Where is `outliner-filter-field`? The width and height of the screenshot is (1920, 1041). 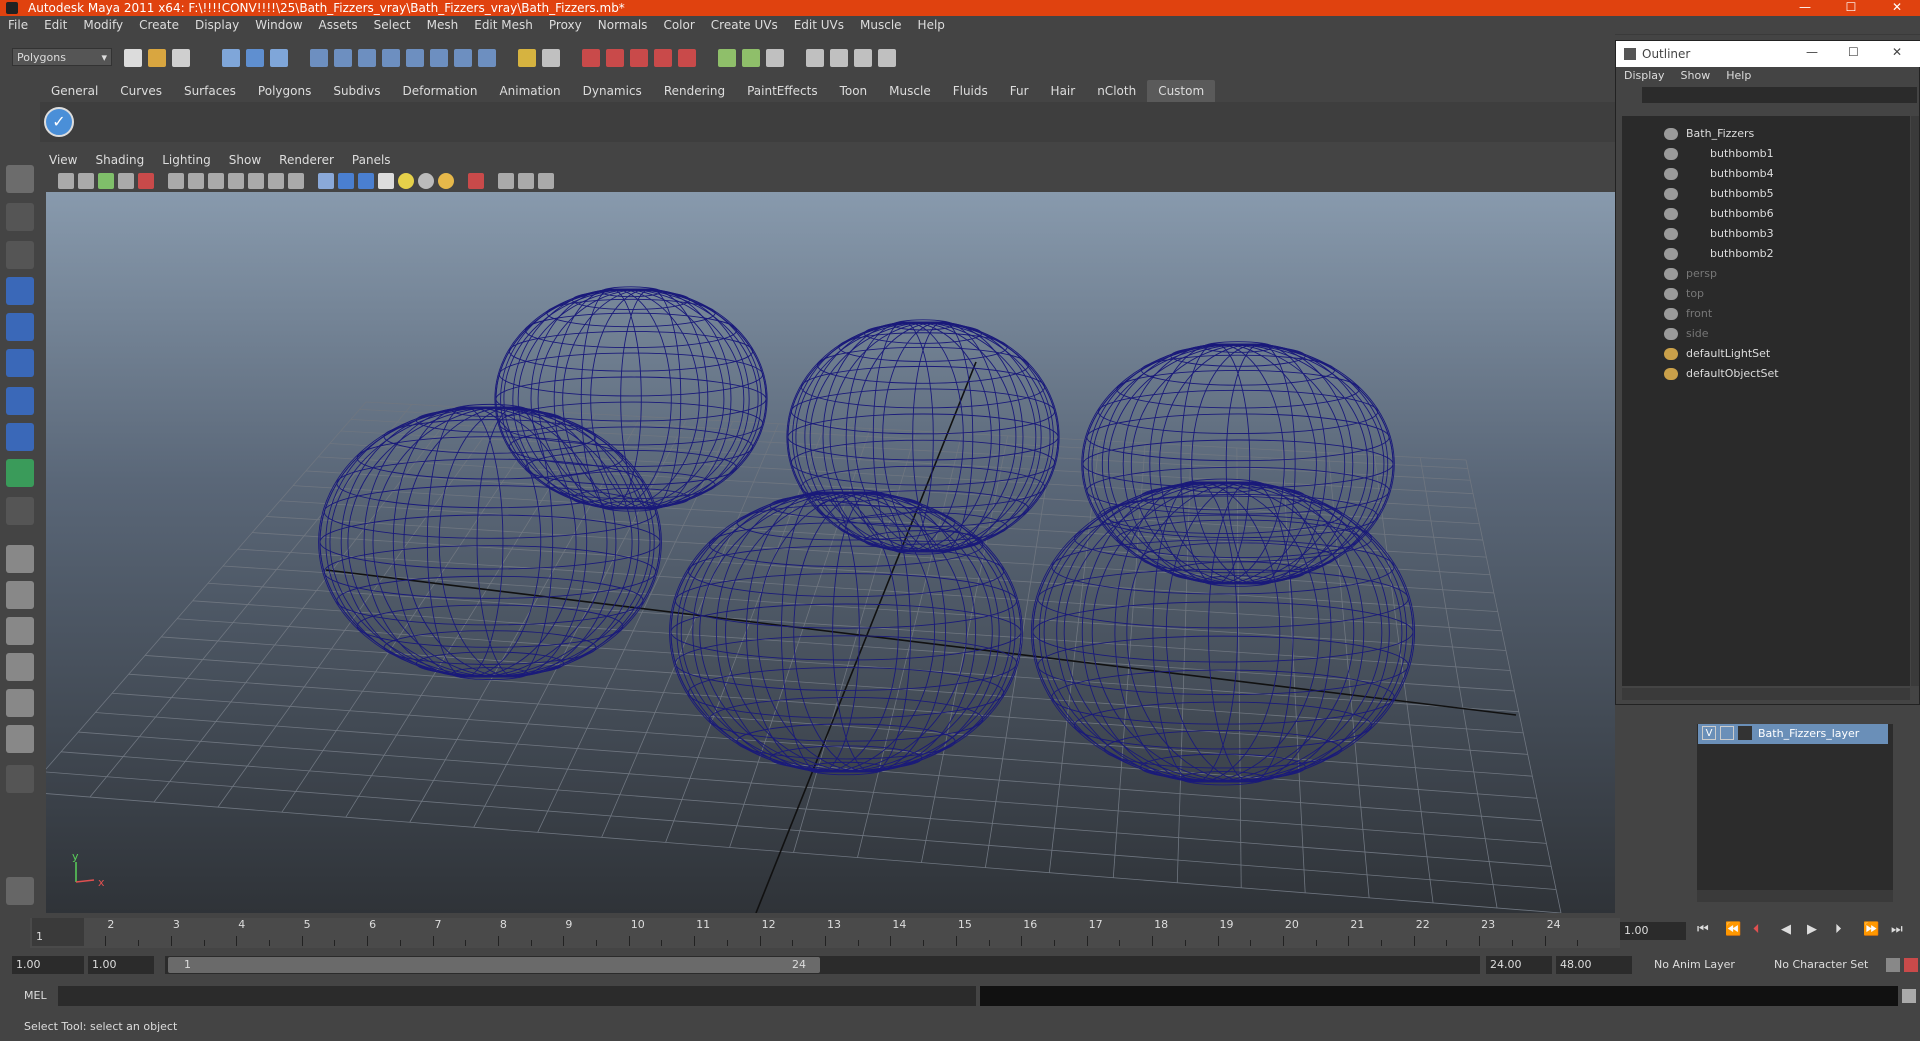
outliner-filter-field is located at coordinates (1779, 95).